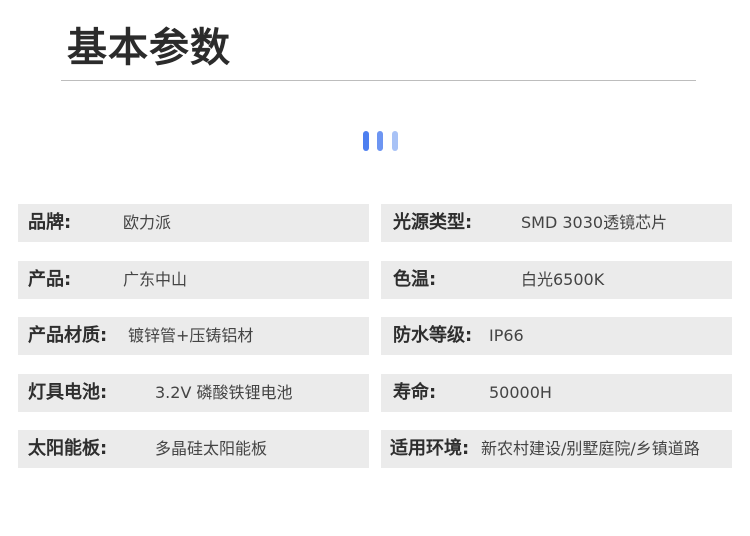 This screenshot has height=536, width=750. What do you see at coordinates (224, 392) in the screenshot?
I see `param-value: 3.2V 磷酸铁锂电池` at bounding box center [224, 392].